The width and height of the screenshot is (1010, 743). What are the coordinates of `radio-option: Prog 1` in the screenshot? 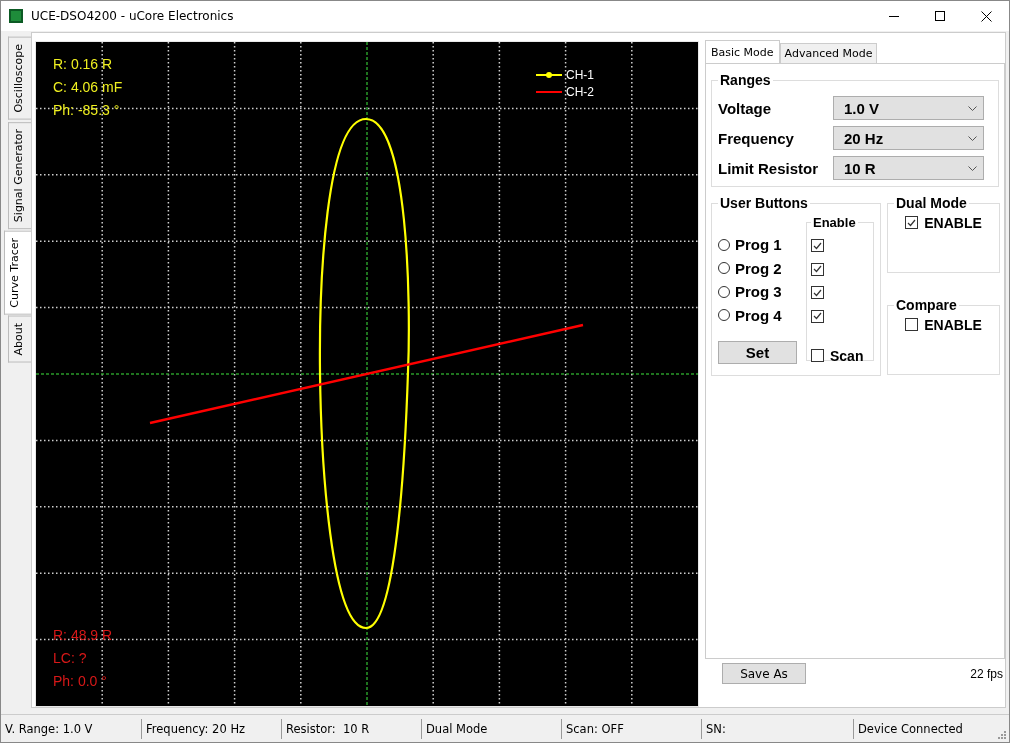 It's located at (759, 245).